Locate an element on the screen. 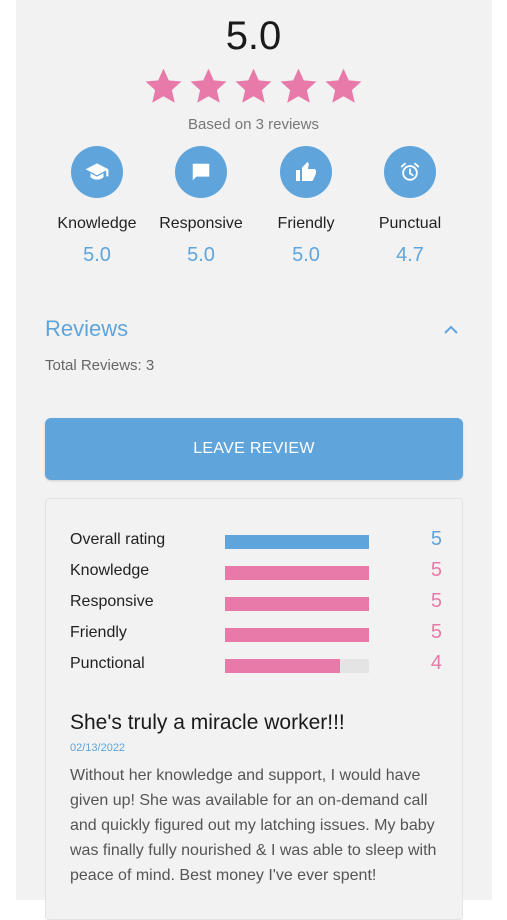 The width and height of the screenshot is (507, 920). category-label: Punctual is located at coordinates (410, 223).